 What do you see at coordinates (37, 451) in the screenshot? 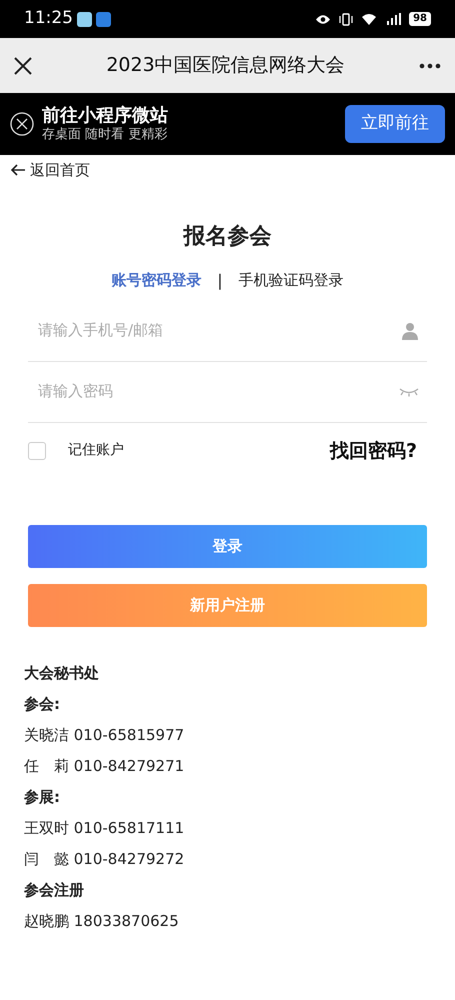
I see `checkbox` at bounding box center [37, 451].